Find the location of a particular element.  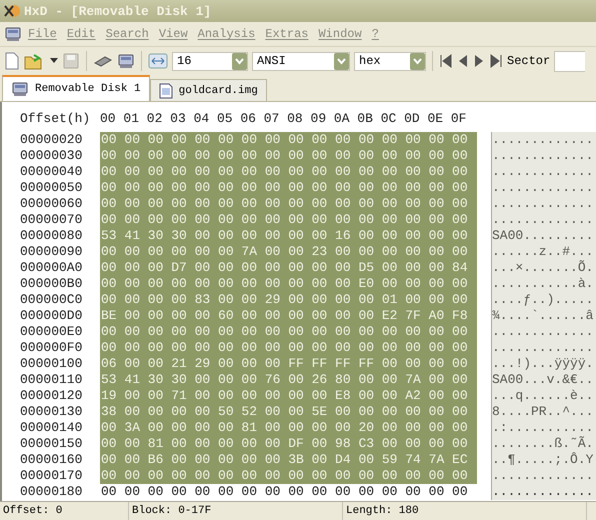

caret-icon is located at coordinates (54, 61).